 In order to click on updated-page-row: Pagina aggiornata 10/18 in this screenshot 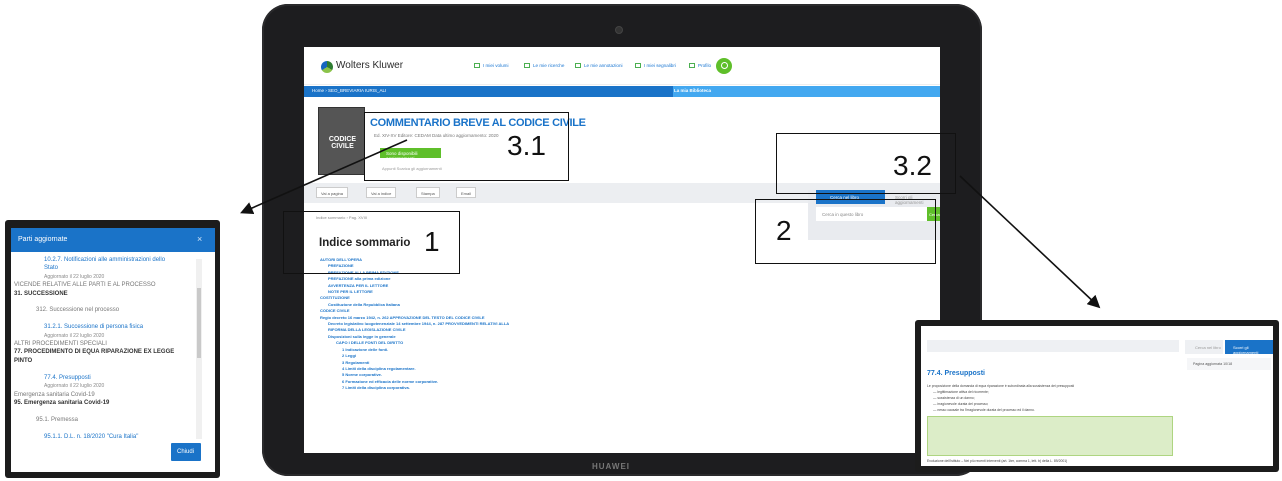, I will do `click(1229, 364)`.